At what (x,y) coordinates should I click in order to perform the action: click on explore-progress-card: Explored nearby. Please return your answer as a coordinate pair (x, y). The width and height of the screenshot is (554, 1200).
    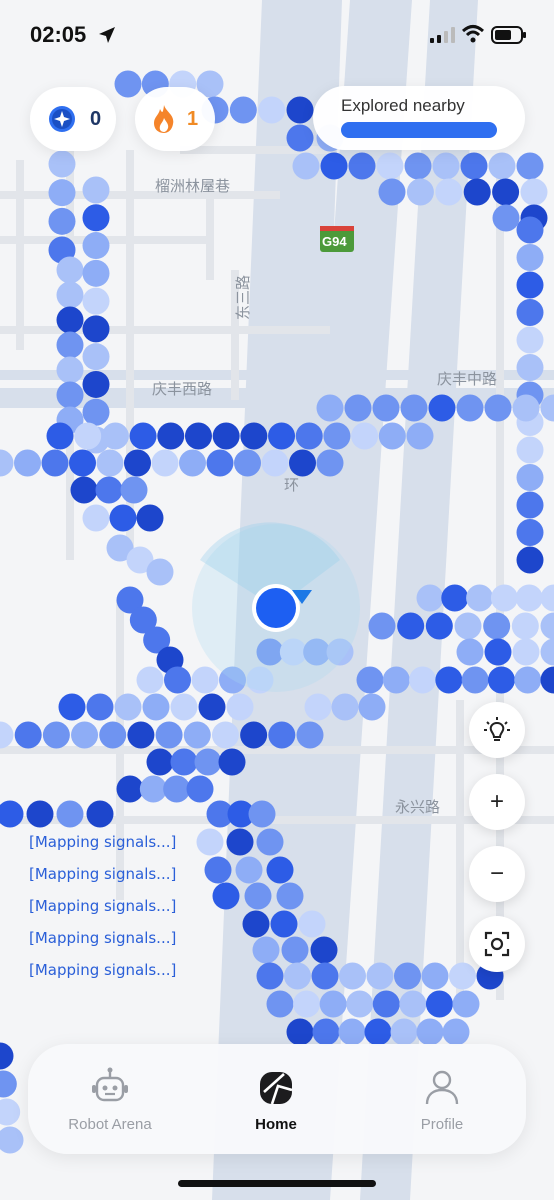
    Looking at the image, I should click on (419, 118).